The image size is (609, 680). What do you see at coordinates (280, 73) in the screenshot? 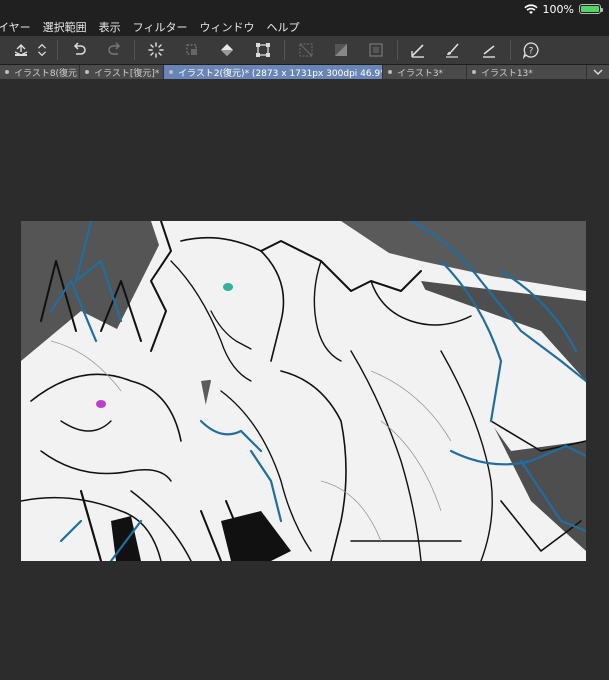
I see `tab-label: イラスト2(復元)* (2873 x 1731px 300dpi 46.9%)` at bounding box center [280, 73].